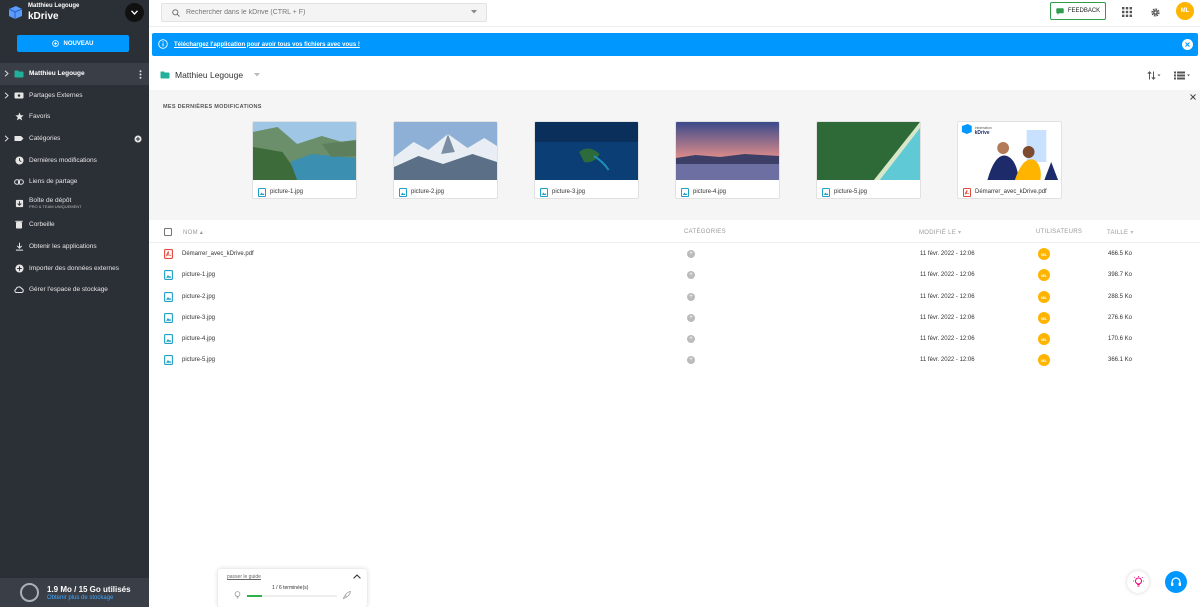 Image resolution: width=1200 pixels, height=607 pixels. I want to click on column-label: TAILLE, so click(1118, 233).